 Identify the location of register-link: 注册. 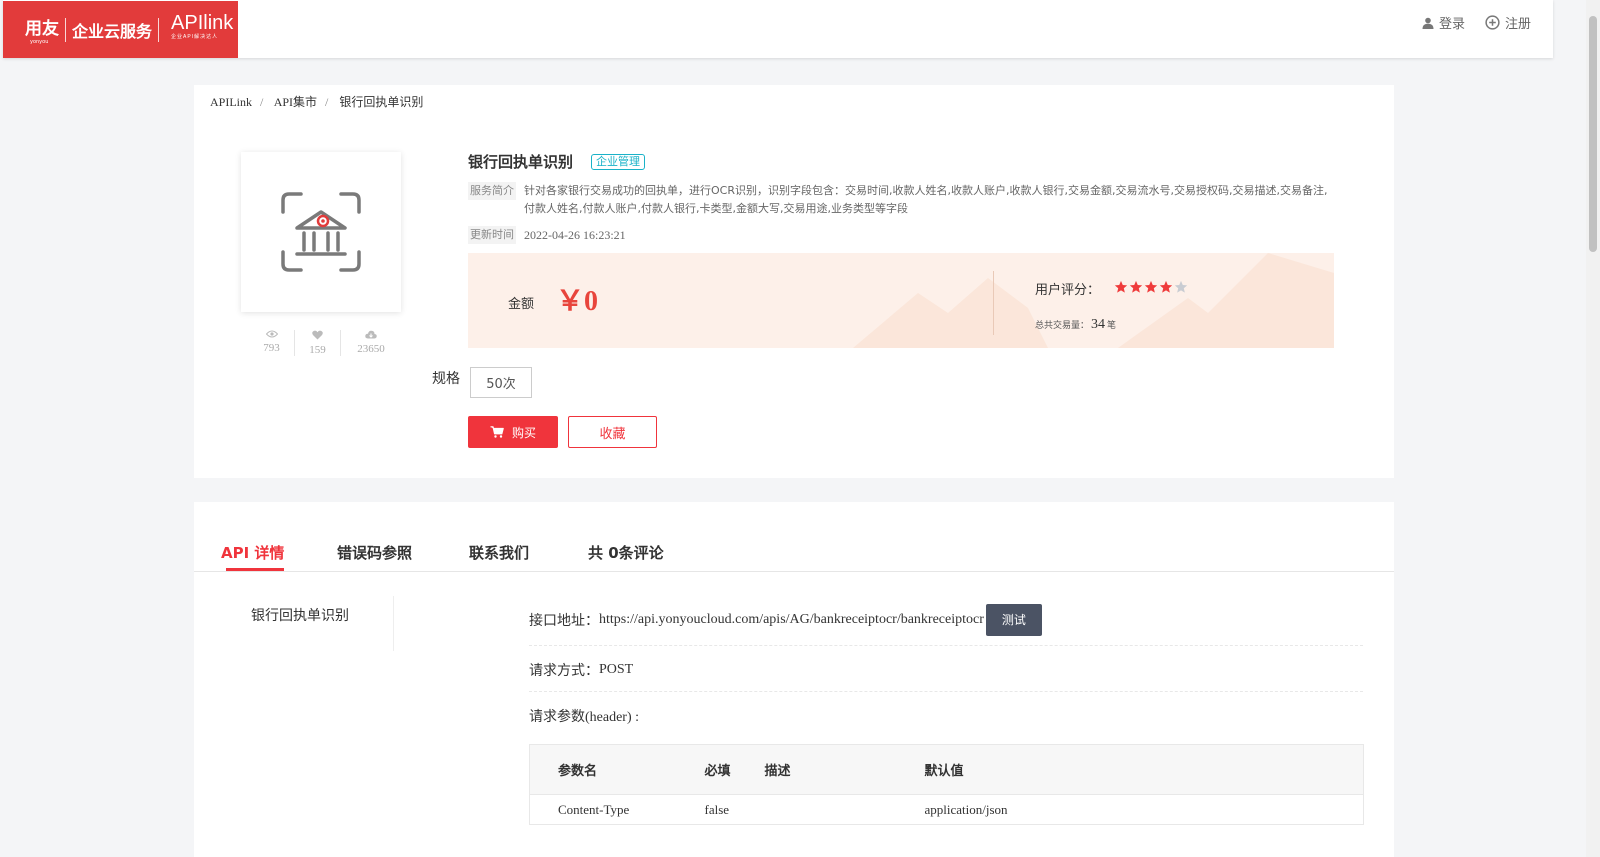
(1508, 22).